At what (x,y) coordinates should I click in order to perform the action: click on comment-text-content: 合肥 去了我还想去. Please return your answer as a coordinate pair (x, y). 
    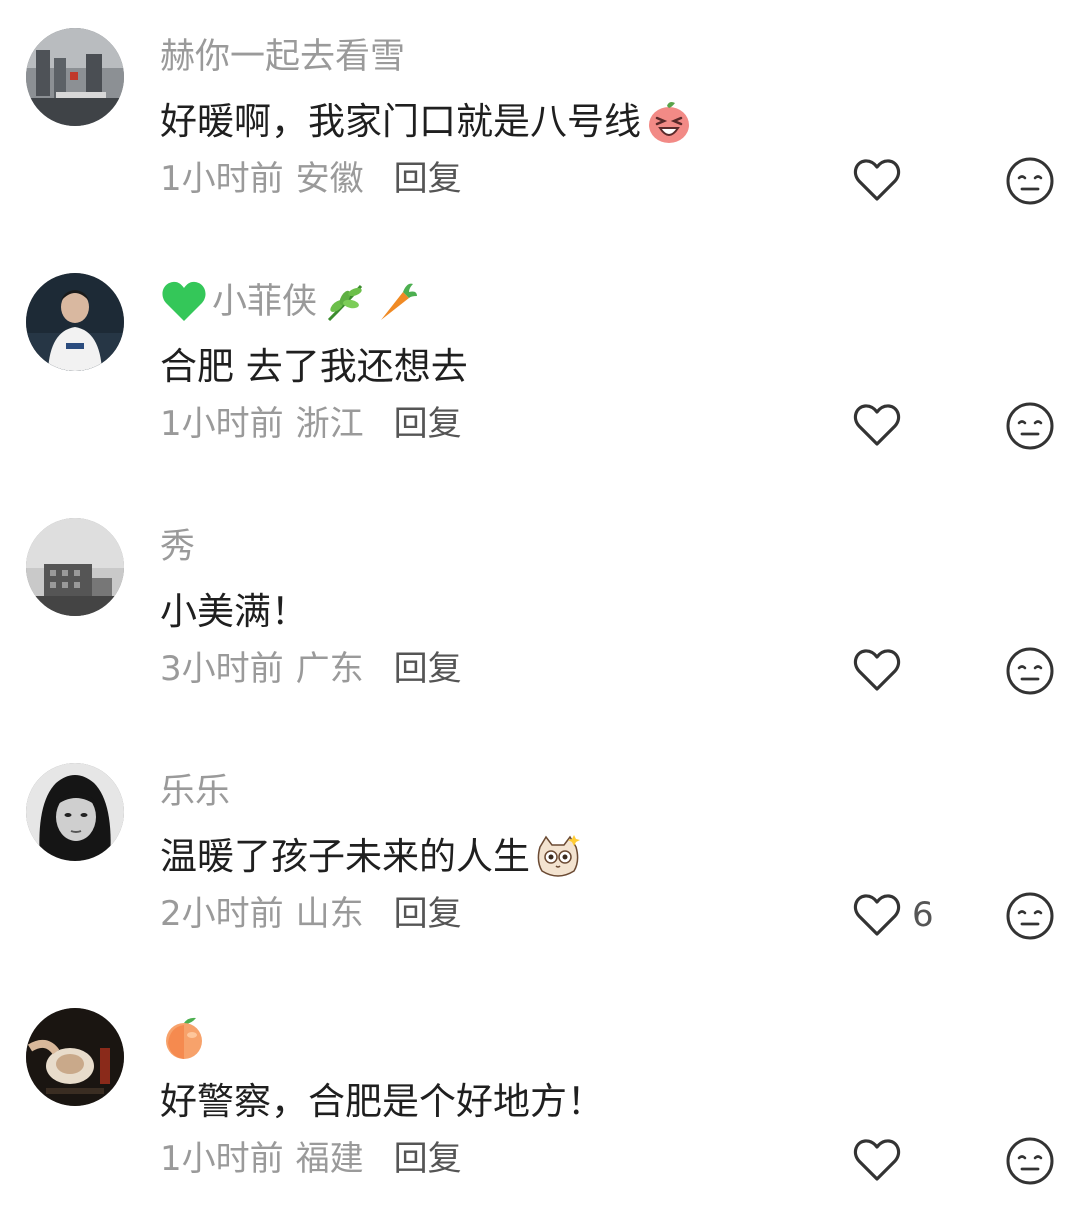
    Looking at the image, I should click on (314, 366).